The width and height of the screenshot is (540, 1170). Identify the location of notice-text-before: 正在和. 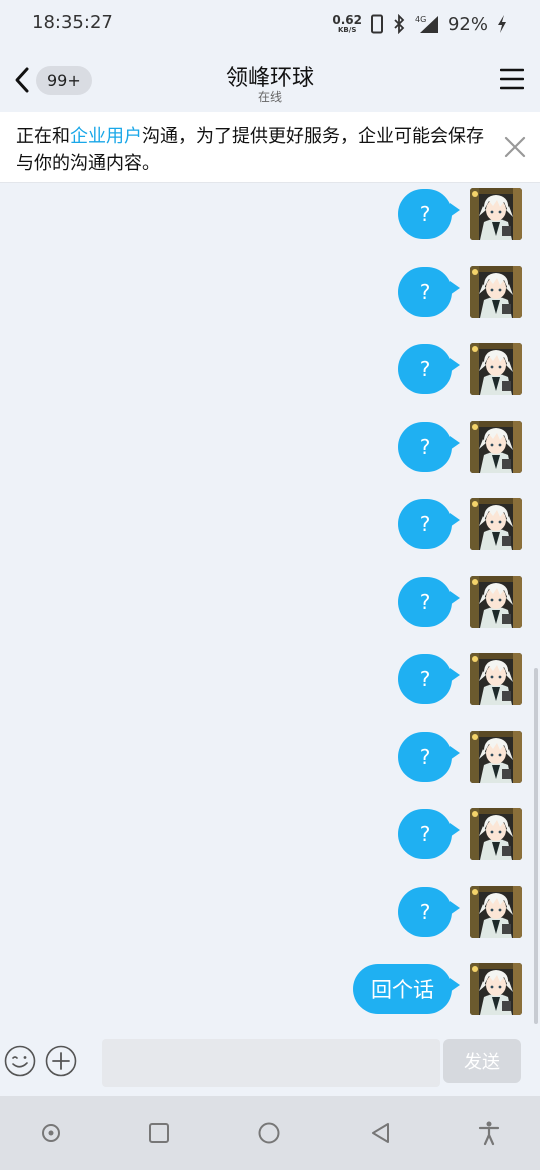
(43, 136).